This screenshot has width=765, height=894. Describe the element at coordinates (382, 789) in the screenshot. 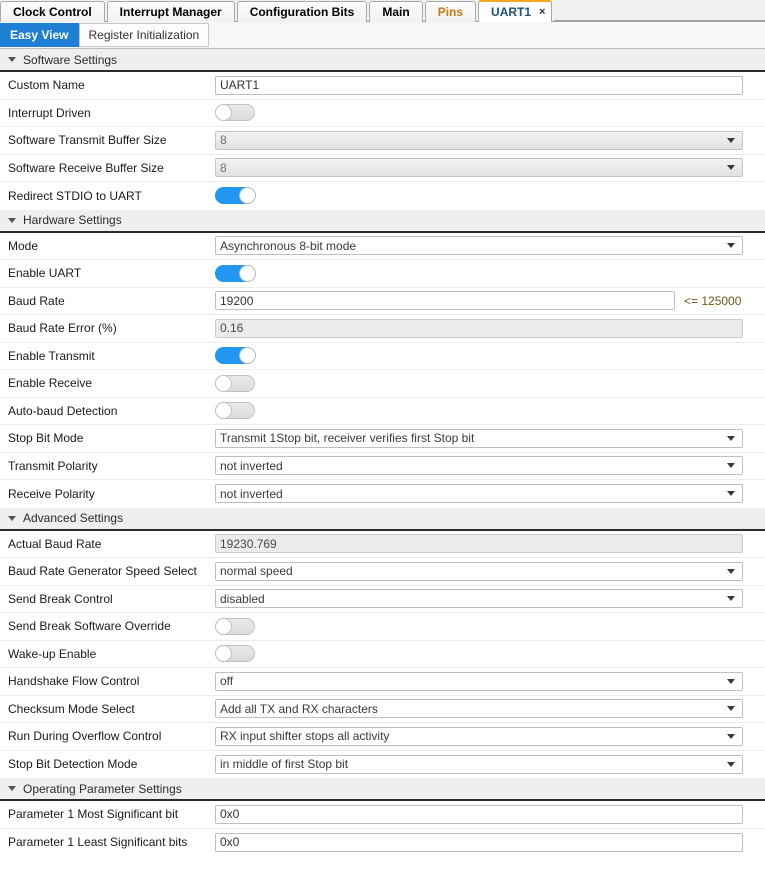

I see `section-header-operating-parameter-settings: Operating Parameter Settings` at that location.